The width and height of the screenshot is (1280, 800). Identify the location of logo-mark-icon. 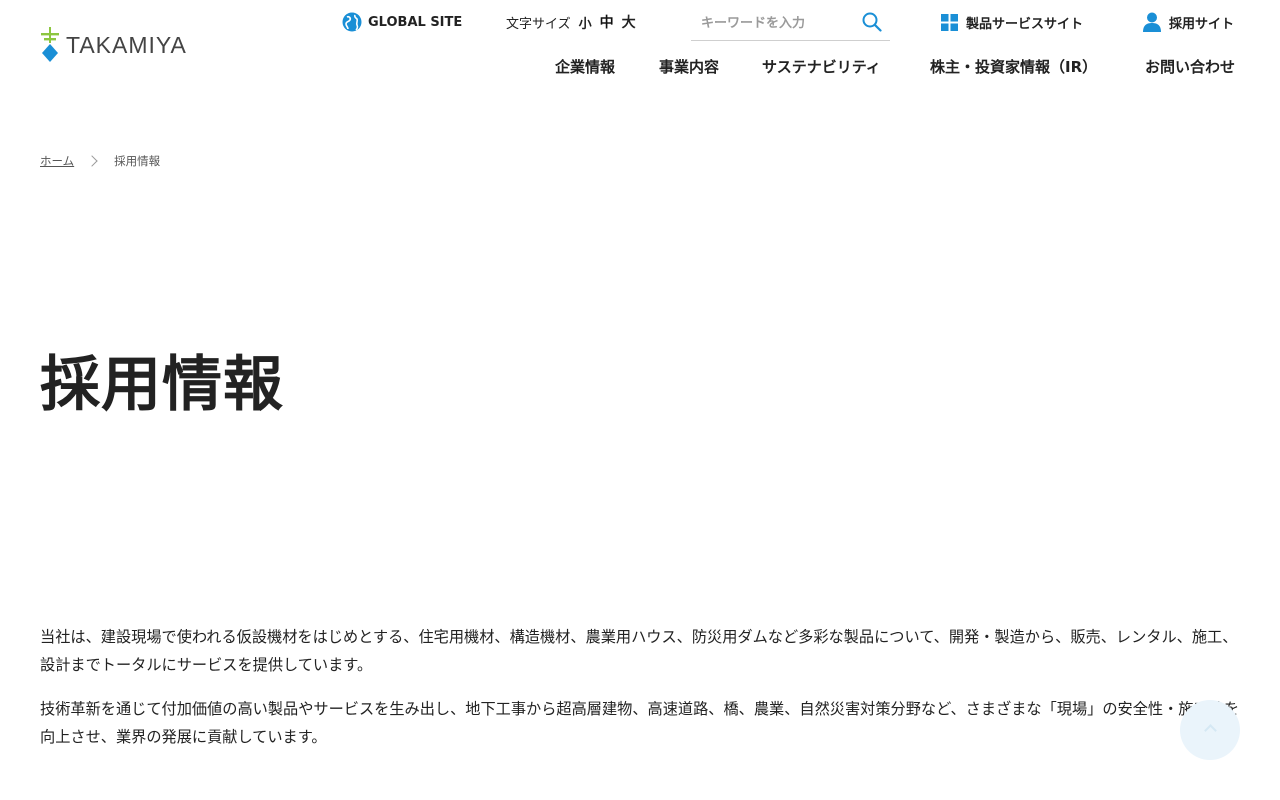
(50, 44).